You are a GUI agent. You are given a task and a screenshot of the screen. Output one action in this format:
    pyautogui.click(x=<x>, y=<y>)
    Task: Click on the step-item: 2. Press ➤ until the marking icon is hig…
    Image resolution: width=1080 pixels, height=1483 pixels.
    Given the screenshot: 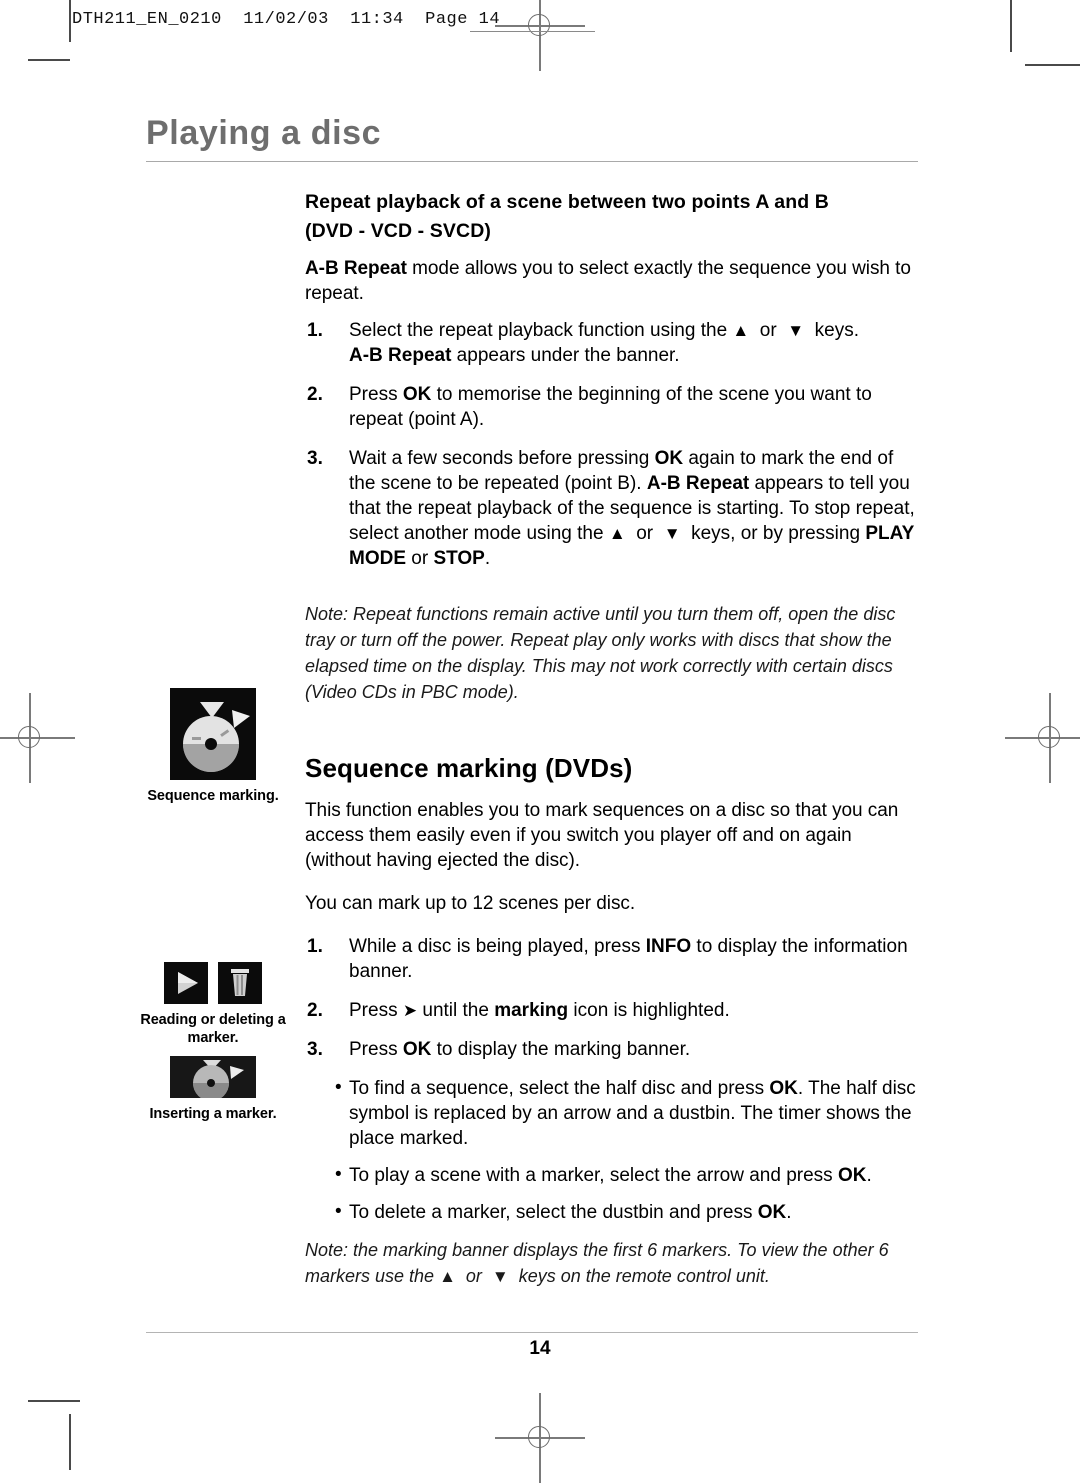 What is the action you would take?
    pyautogui.click(x=612, y=1010)
    